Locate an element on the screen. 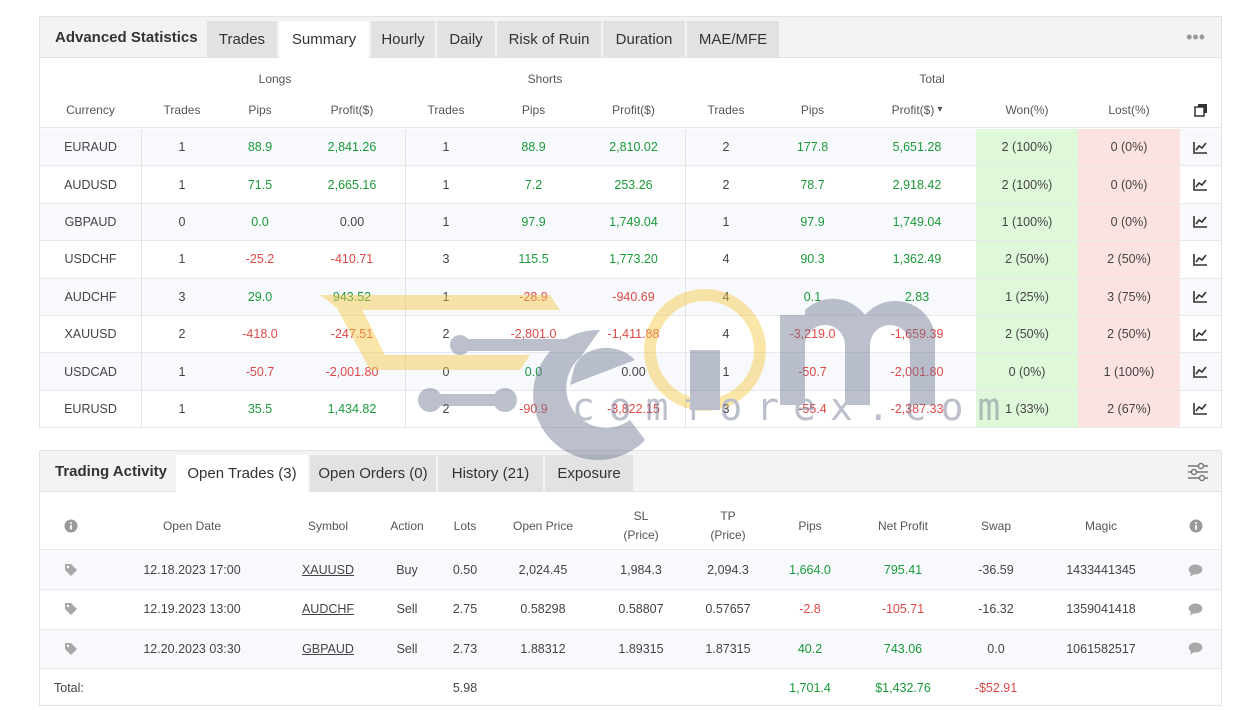  tab-history: History (21) is located at coordinates (490, 473).